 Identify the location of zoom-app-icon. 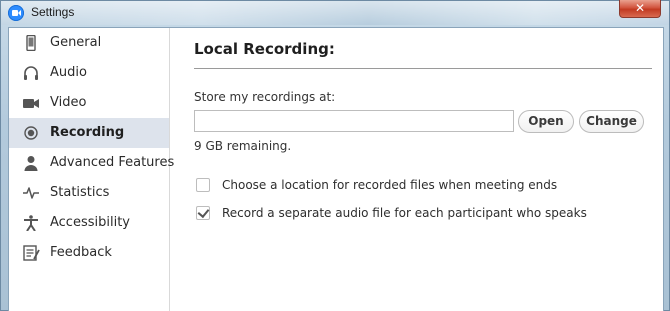
(16, 13).